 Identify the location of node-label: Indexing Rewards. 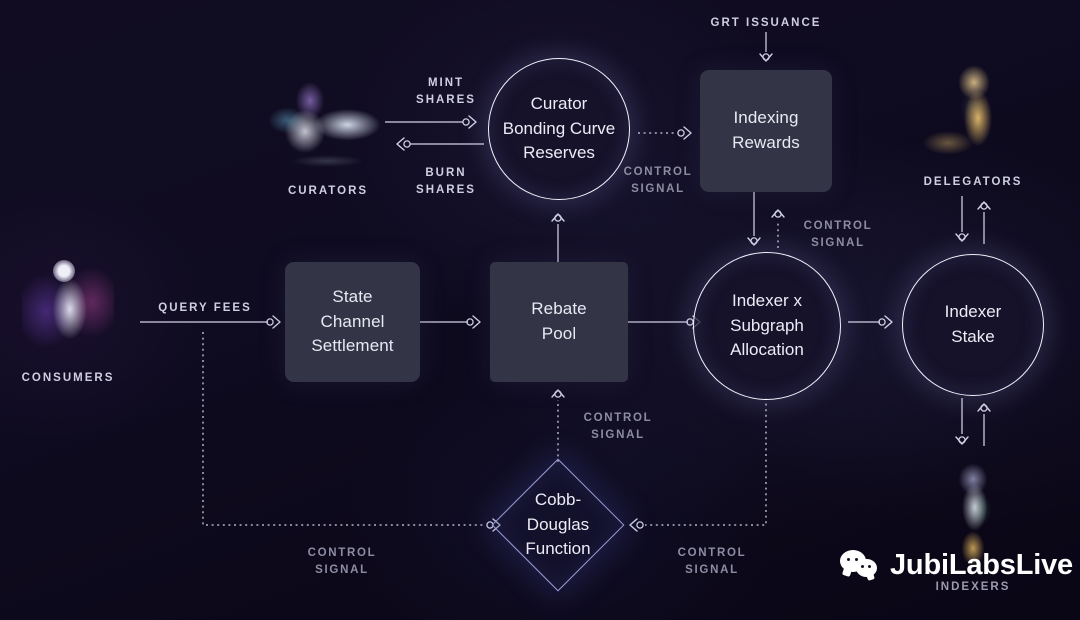
(766, 130).